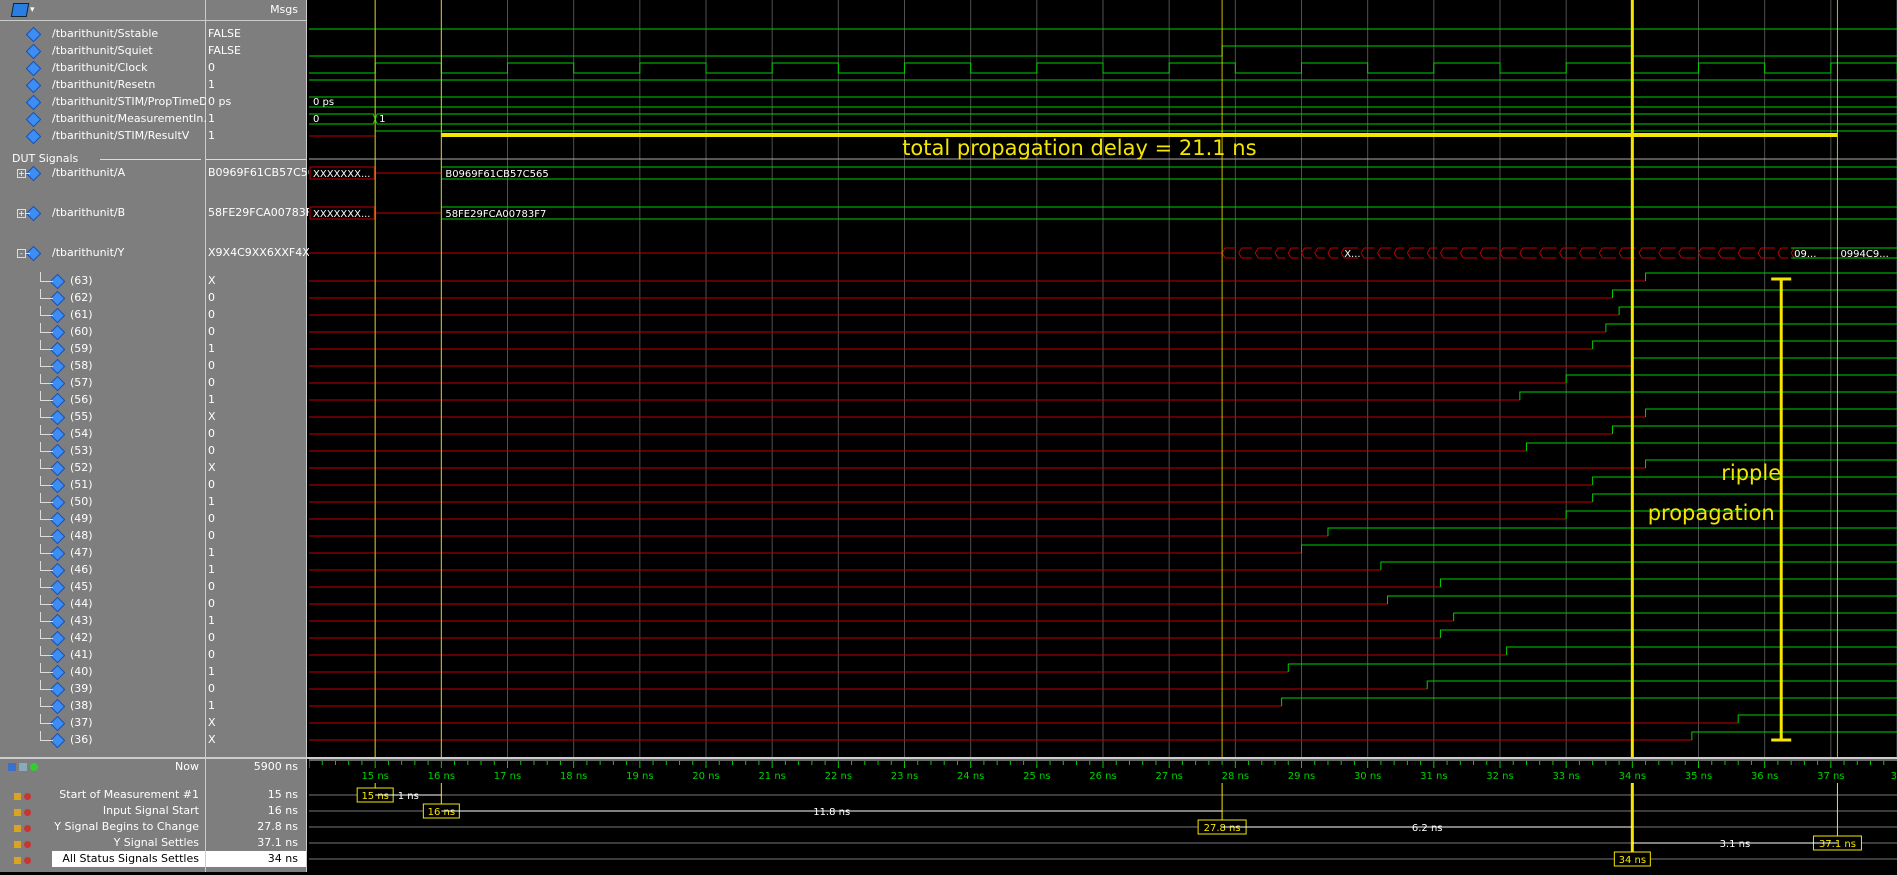 This screenshot has width=1897, height=875. Describe the element at coordinates (88, 213) in the screenshot. I see `signal-name: /tbarithunit/B` at that location.